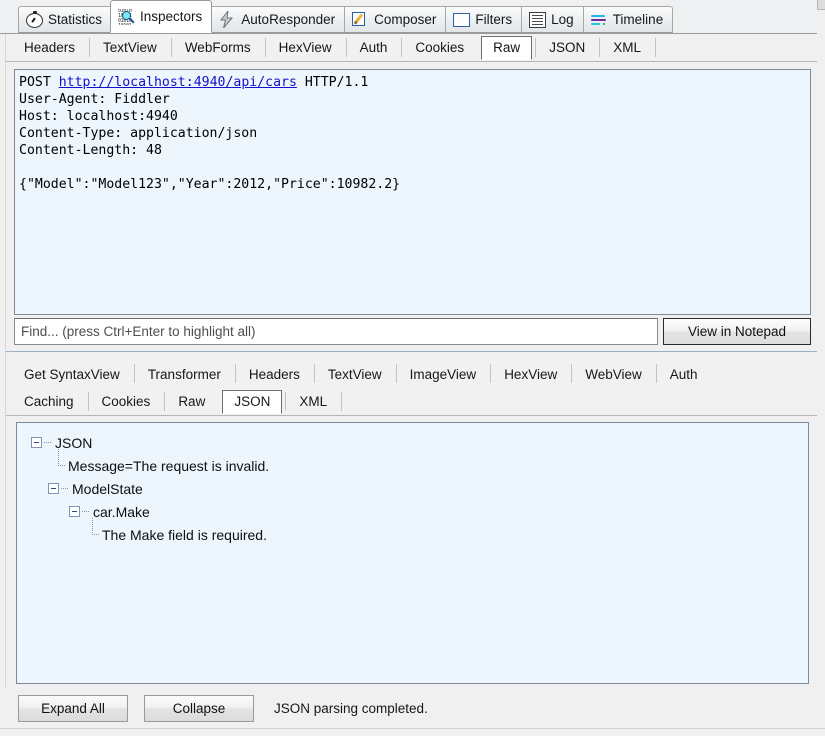 The width and height of the screenshot is (825, 736). I want to click on response-tab-get-syntaxview: Get SyntaxView, so click(72, 374).